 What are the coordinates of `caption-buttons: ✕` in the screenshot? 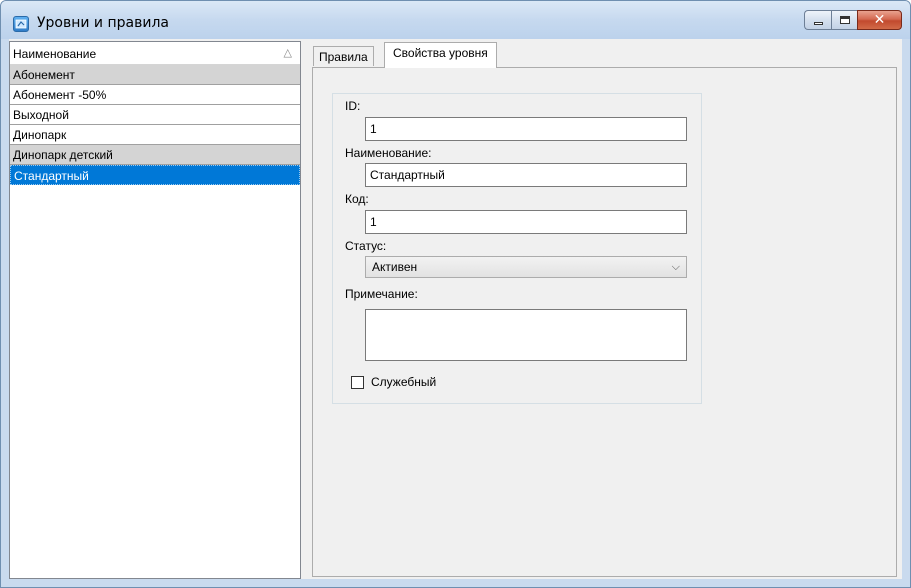 It's located at (853, 21).